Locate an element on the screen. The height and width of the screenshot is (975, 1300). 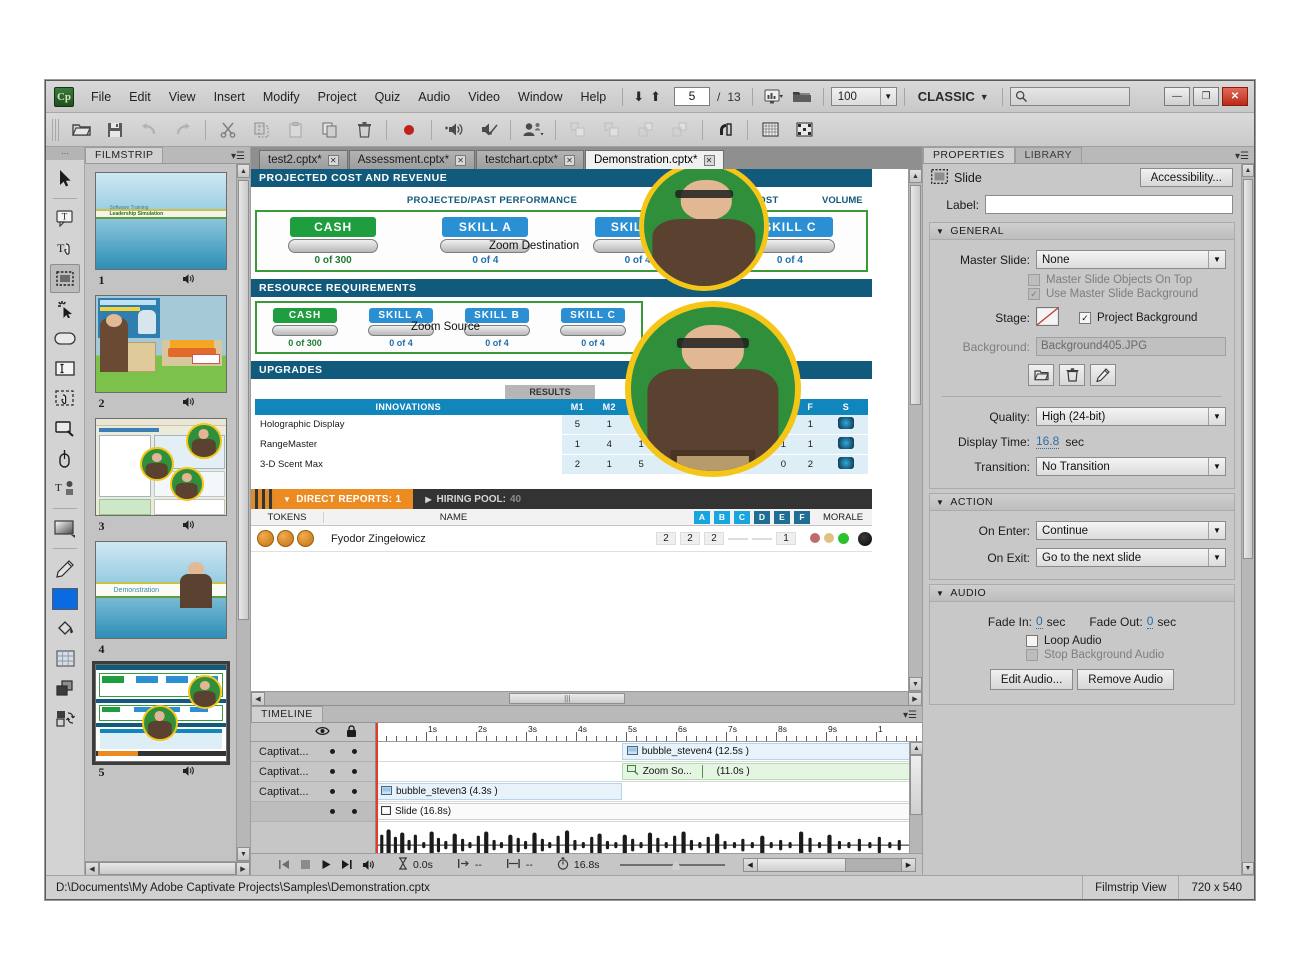
slide-number-input: 5 is located at coordinates (692, 96).